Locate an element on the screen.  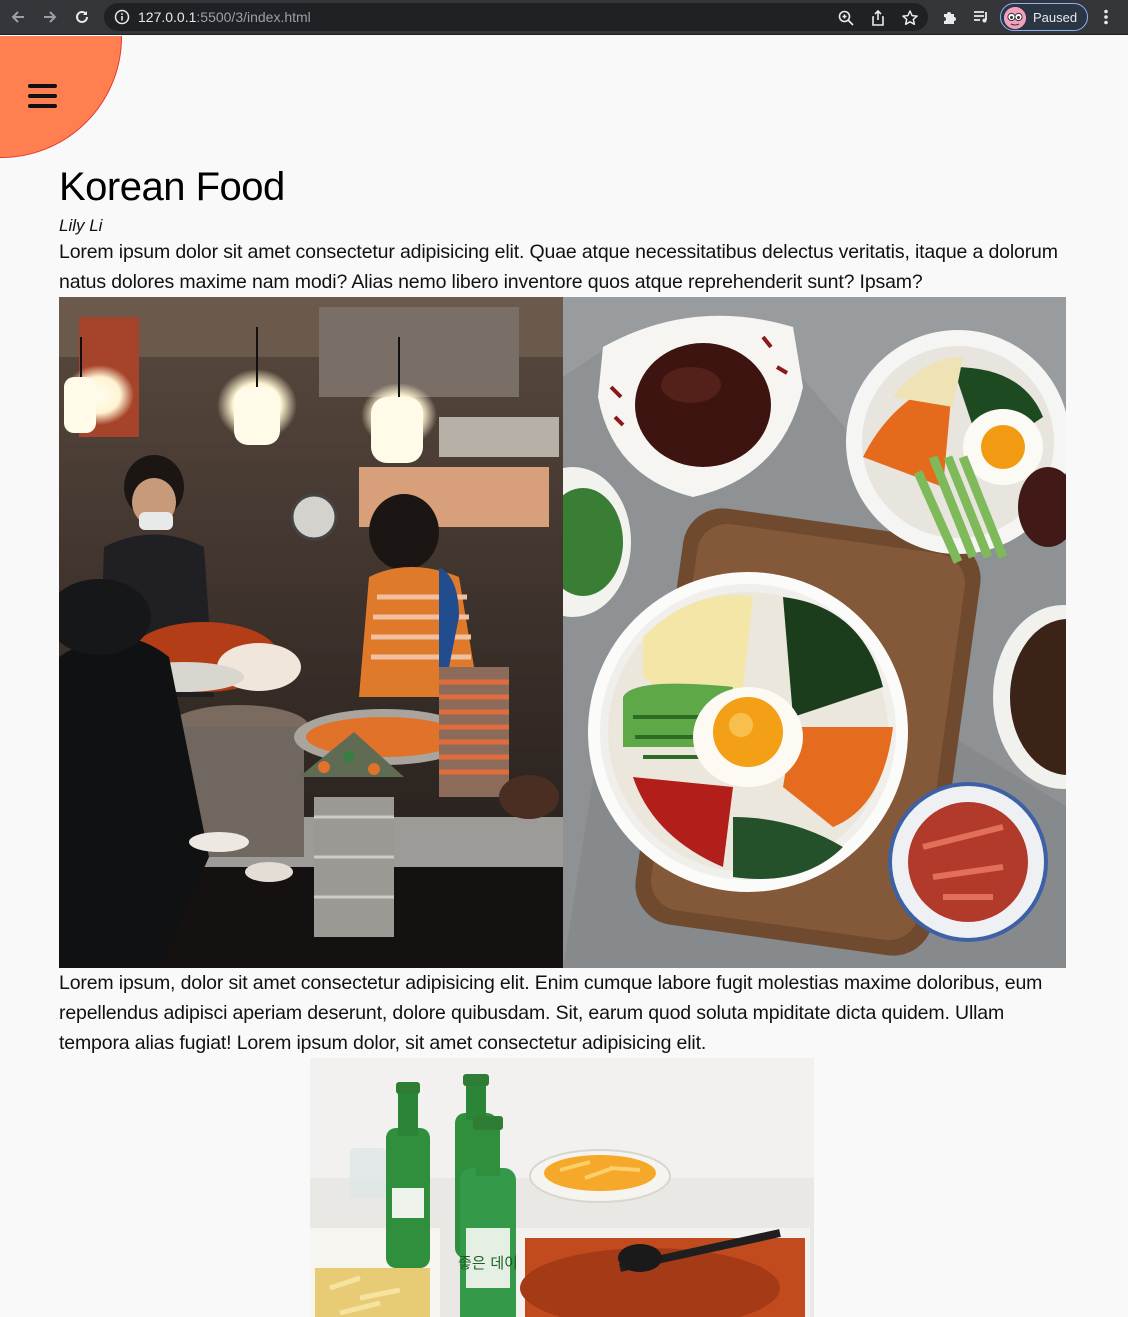
reload-icon is located at coordinates (82, 17).